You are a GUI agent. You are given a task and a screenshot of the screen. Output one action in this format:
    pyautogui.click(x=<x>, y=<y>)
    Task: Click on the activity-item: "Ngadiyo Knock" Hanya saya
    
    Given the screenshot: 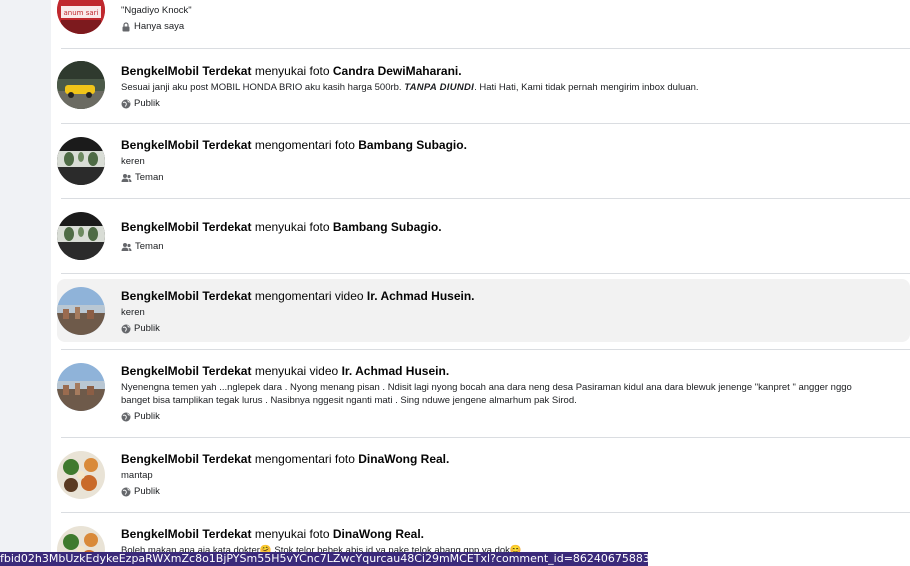 What is the action you would take?
    pyautogui.click(x=483, y=24)
    